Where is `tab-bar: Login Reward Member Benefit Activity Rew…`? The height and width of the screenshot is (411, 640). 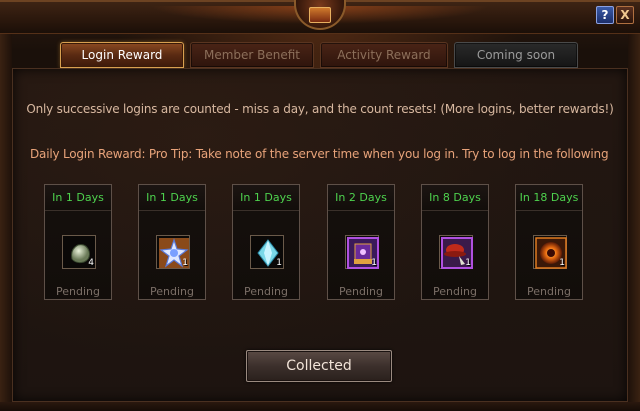
tab-bar: Login Reward Member Benefit Activity Rew… is located at coordinates (319, 55).